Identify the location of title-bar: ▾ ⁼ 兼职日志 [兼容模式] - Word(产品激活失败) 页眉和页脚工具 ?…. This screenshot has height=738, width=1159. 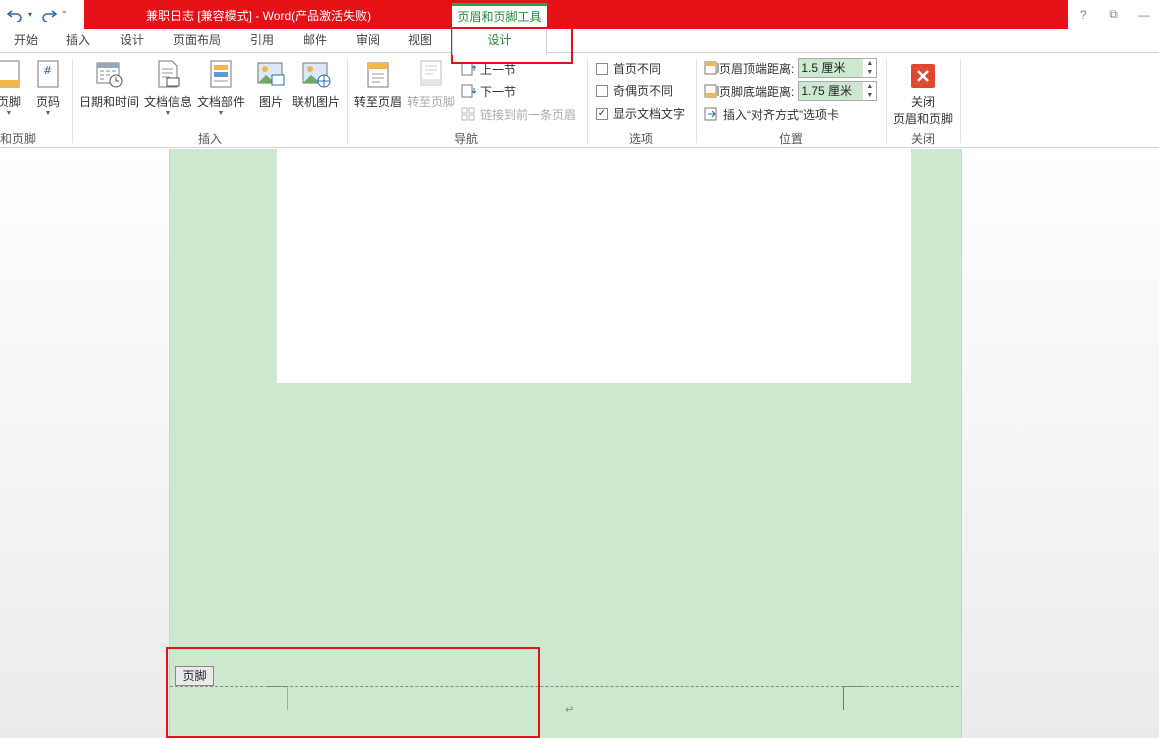
(579, 14).